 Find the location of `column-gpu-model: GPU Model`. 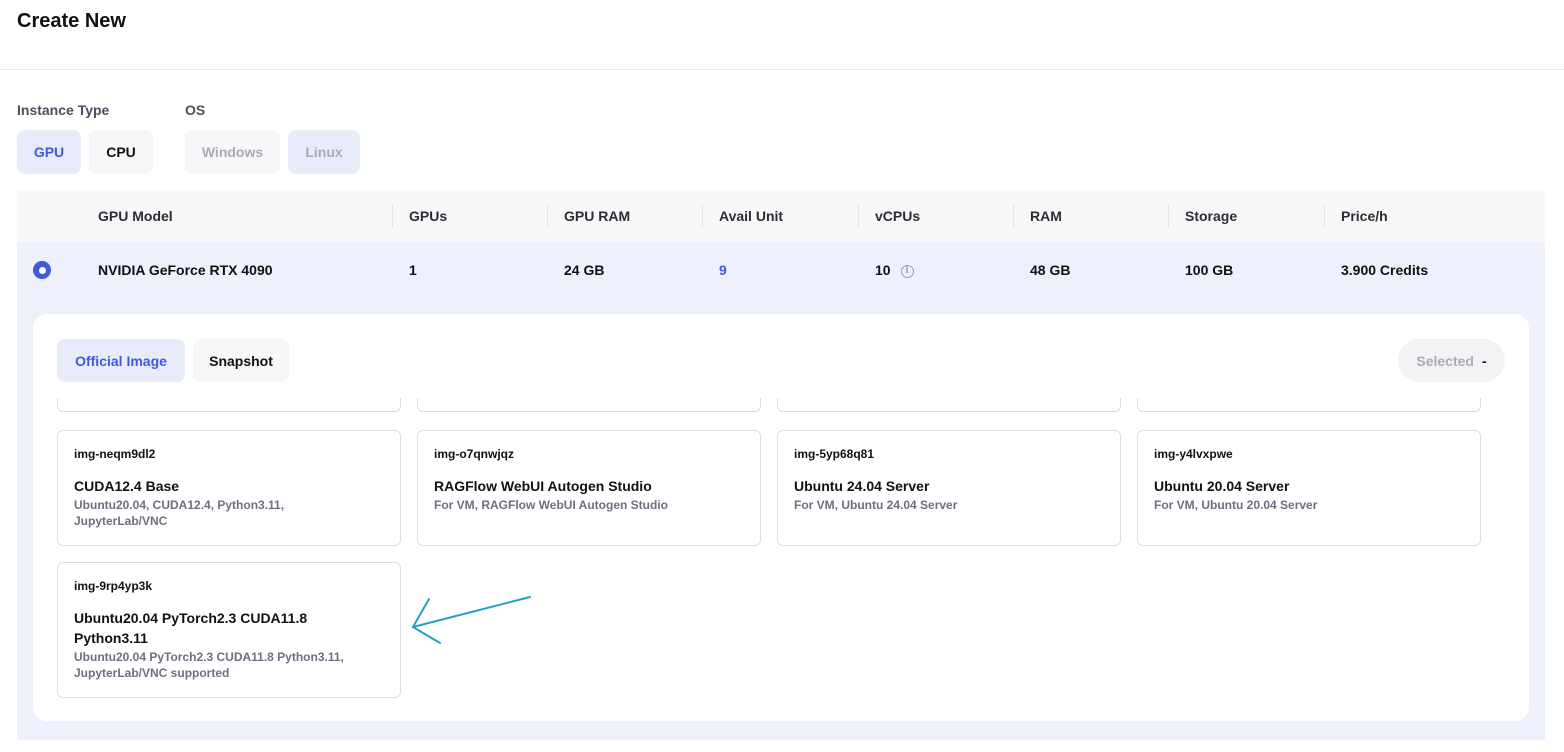

column-gpu-model: GPU Model is located at coordinates (135, 216).